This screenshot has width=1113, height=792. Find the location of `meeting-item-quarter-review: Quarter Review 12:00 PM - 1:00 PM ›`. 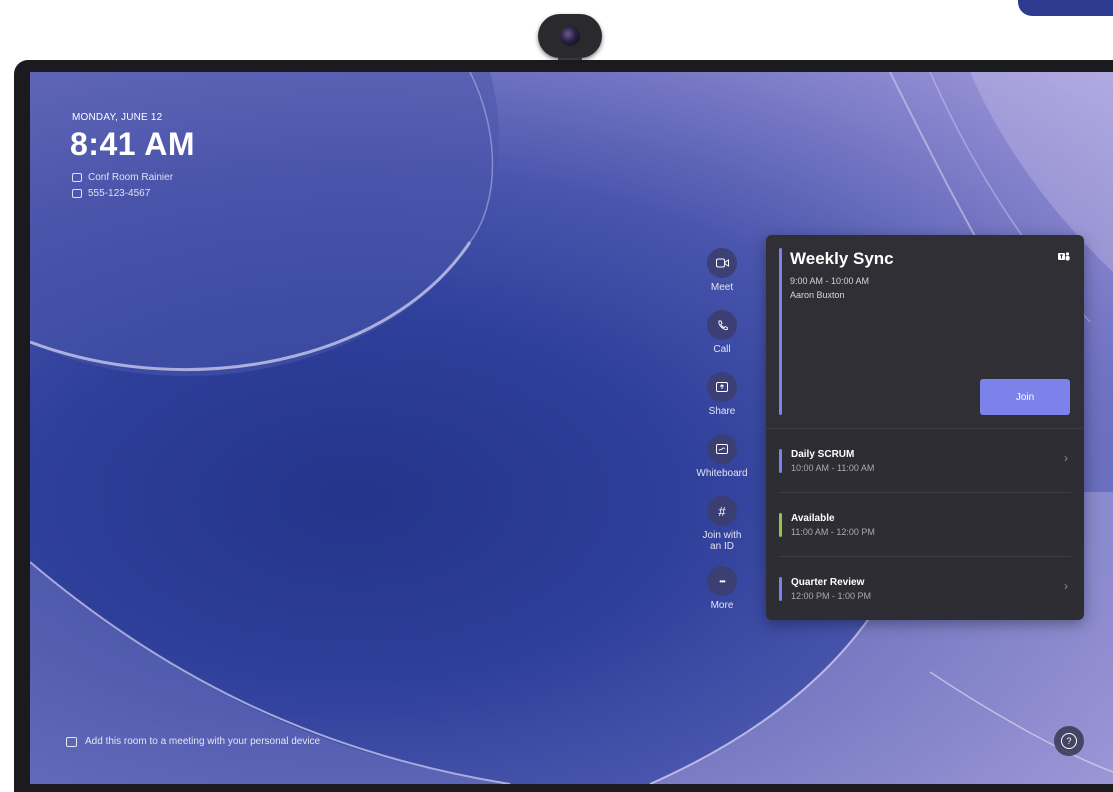

meeting-item-quarter-review: Quarter Review 12:00 PM - 1:00 PM › is located at coordinates (925, 588).